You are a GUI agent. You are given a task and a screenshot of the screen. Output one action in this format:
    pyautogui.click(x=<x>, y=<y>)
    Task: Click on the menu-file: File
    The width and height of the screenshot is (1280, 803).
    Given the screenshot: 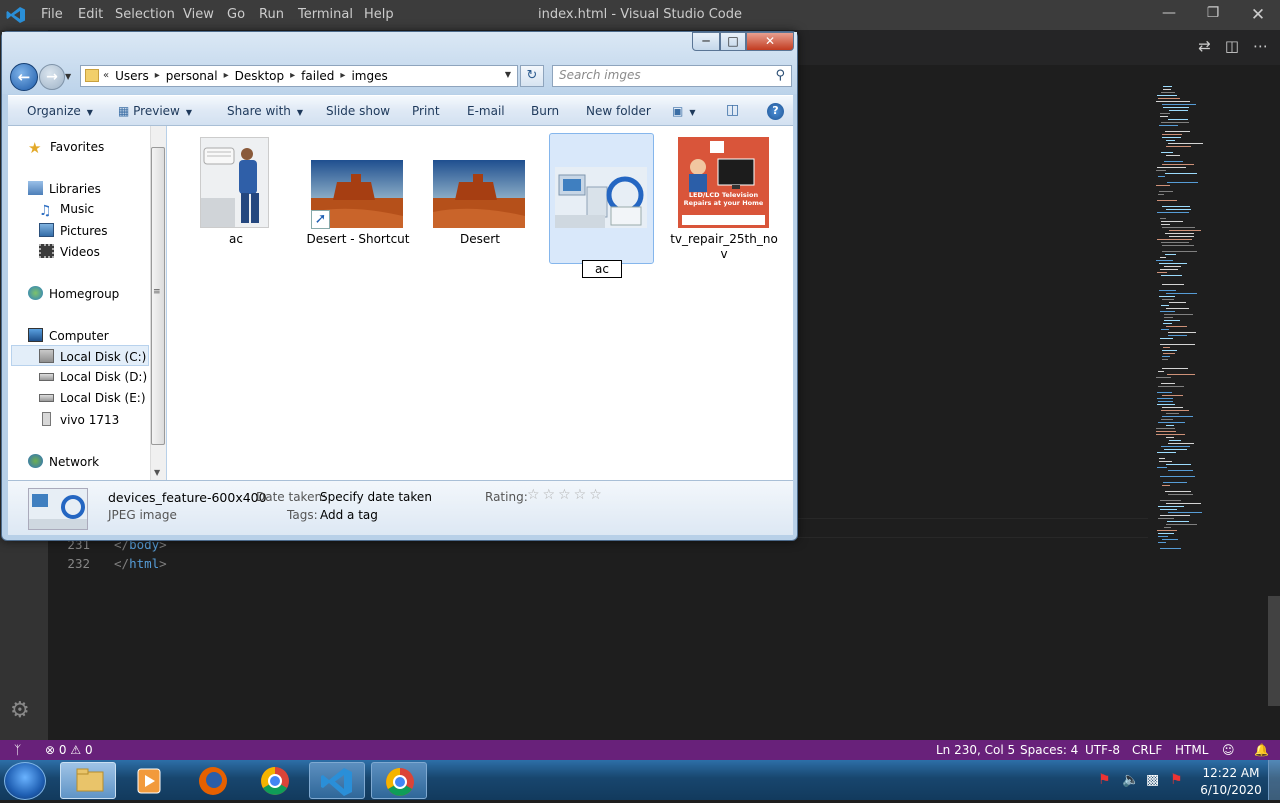 What is the action you would take?
    pyautogui.click(x=52, y=14)
    